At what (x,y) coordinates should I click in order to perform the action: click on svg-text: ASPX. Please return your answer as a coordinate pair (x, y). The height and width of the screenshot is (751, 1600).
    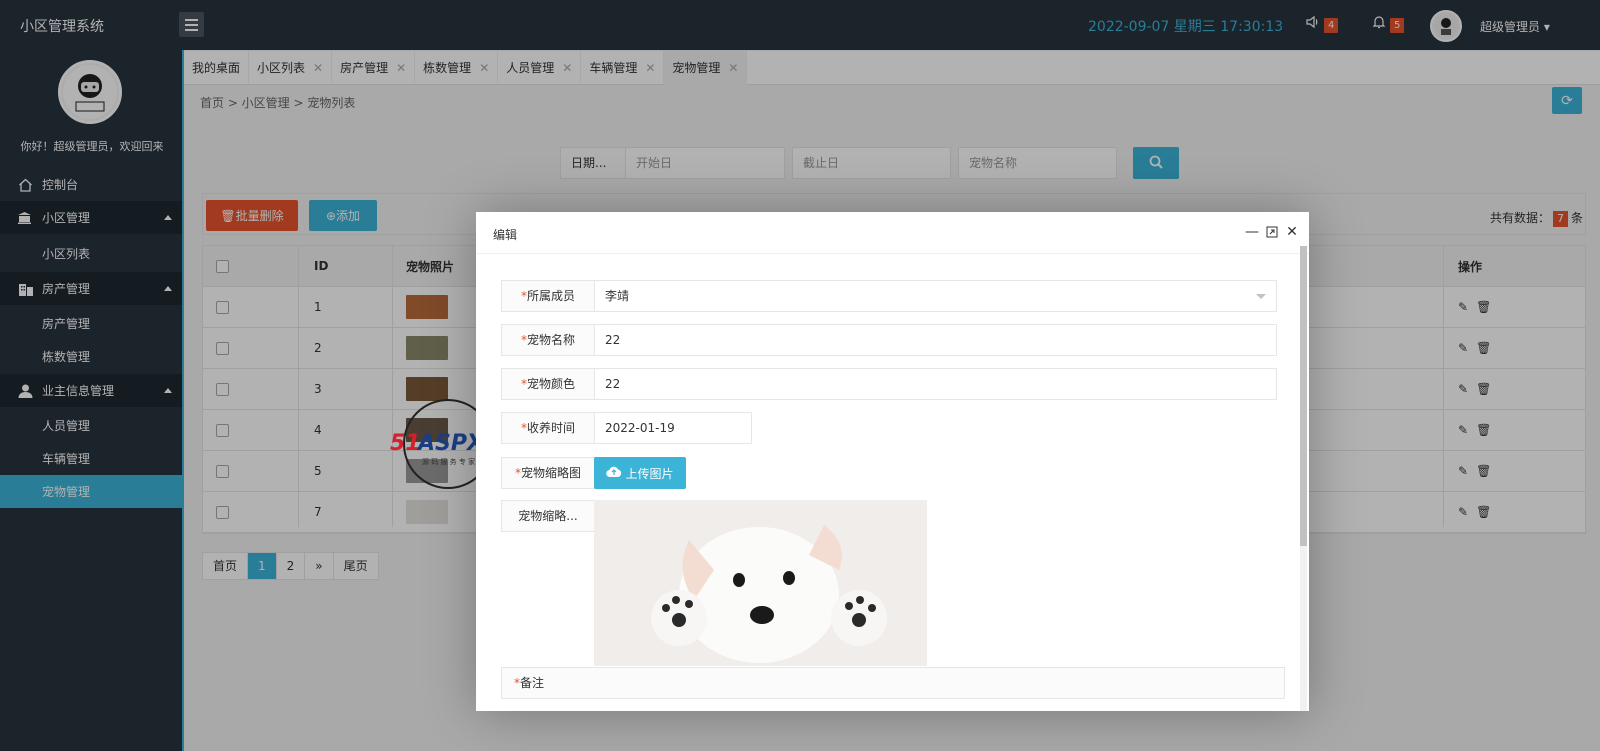
    Looking at the image, I should click on (450, 443).